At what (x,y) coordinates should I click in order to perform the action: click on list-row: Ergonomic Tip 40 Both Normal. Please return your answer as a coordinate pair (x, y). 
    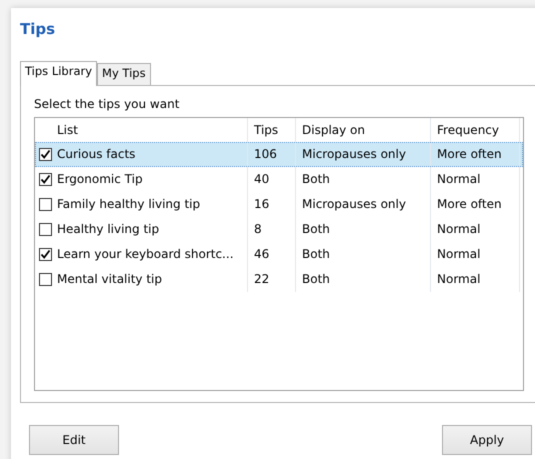
    Looking at the image, I should click on (279, 179).